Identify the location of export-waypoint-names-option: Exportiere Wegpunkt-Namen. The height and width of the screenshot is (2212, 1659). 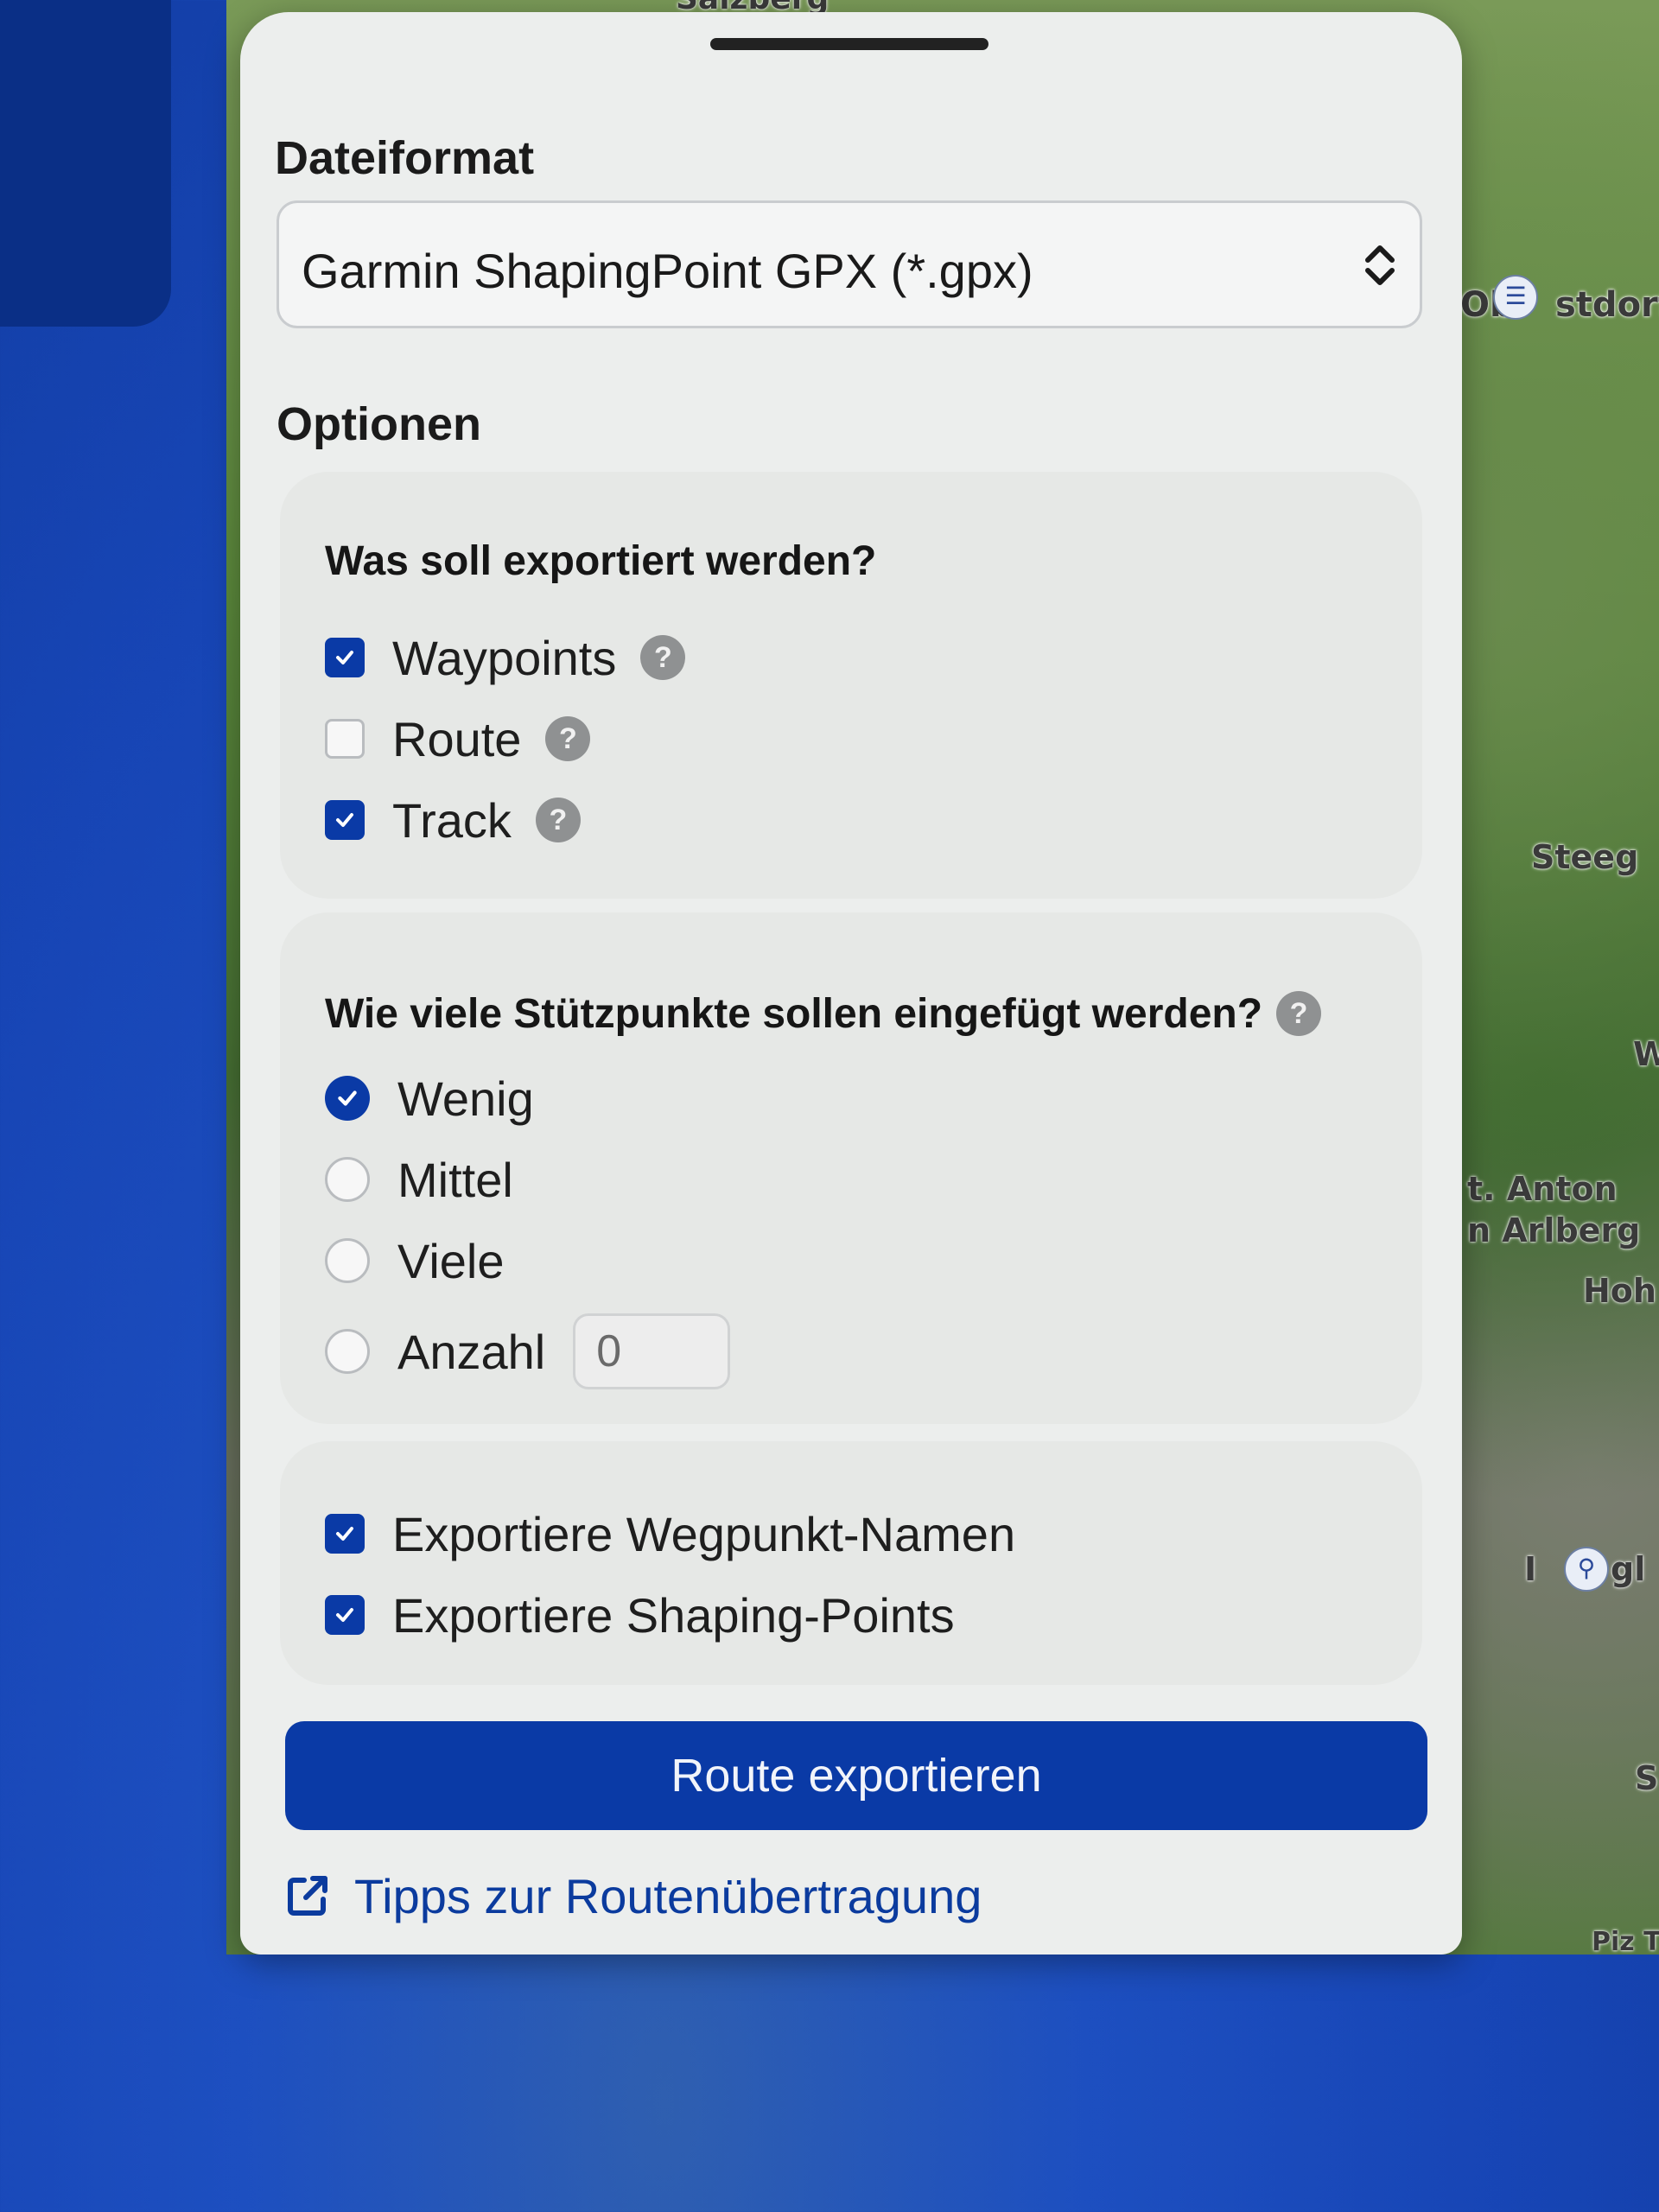
(670, 1533).